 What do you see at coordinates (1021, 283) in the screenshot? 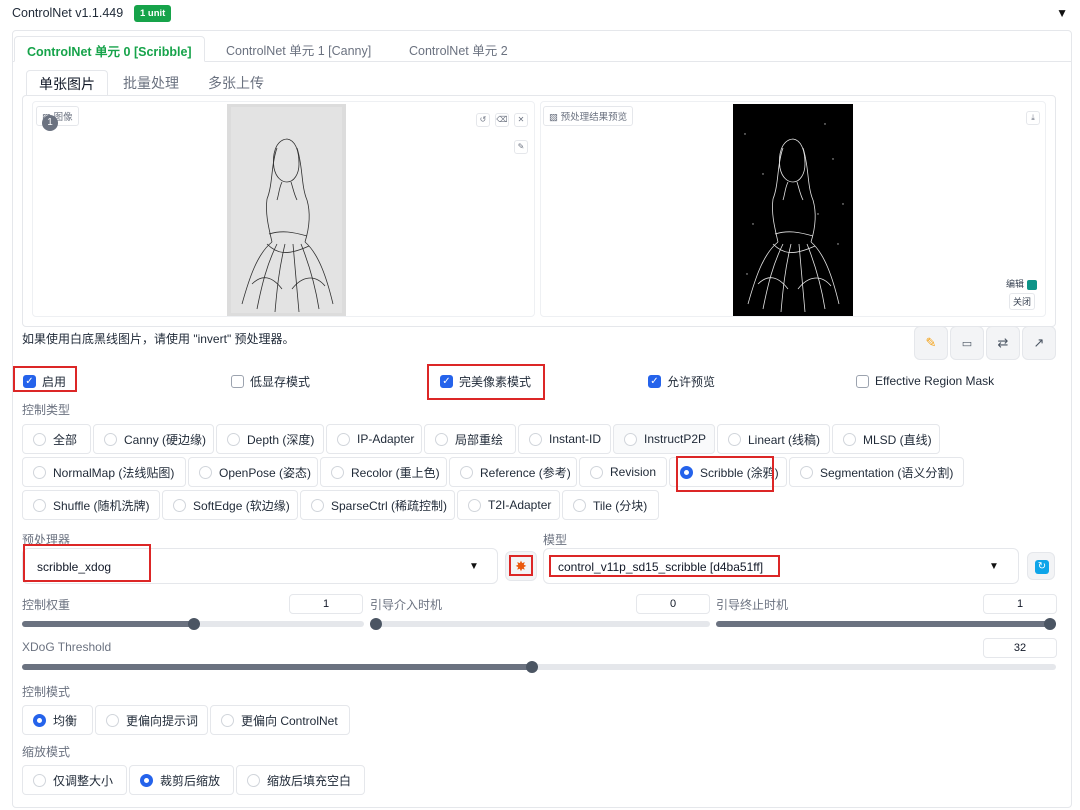
I see `edit-button: 编辑` at bounding box center [1021, 283].